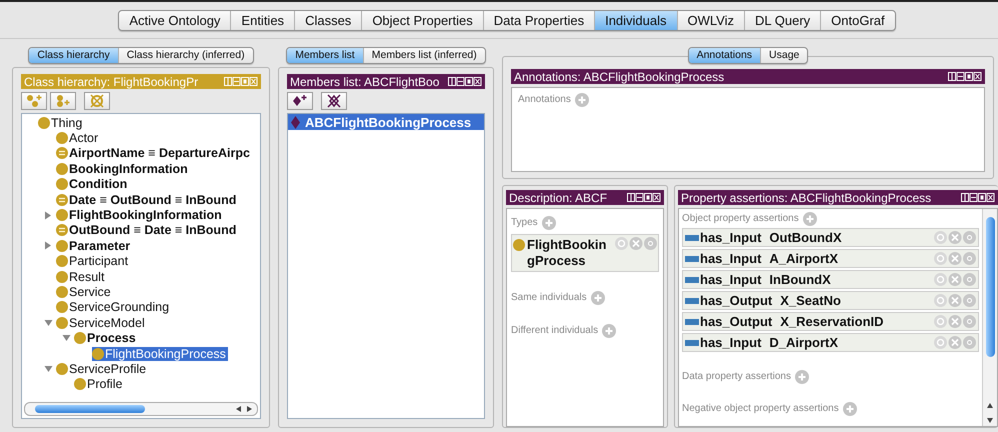 This screenshot has width=998, height=432. Describe the element at coordinates (92, 184) in the screenshot. I see `tree-item: Condition` at that location.